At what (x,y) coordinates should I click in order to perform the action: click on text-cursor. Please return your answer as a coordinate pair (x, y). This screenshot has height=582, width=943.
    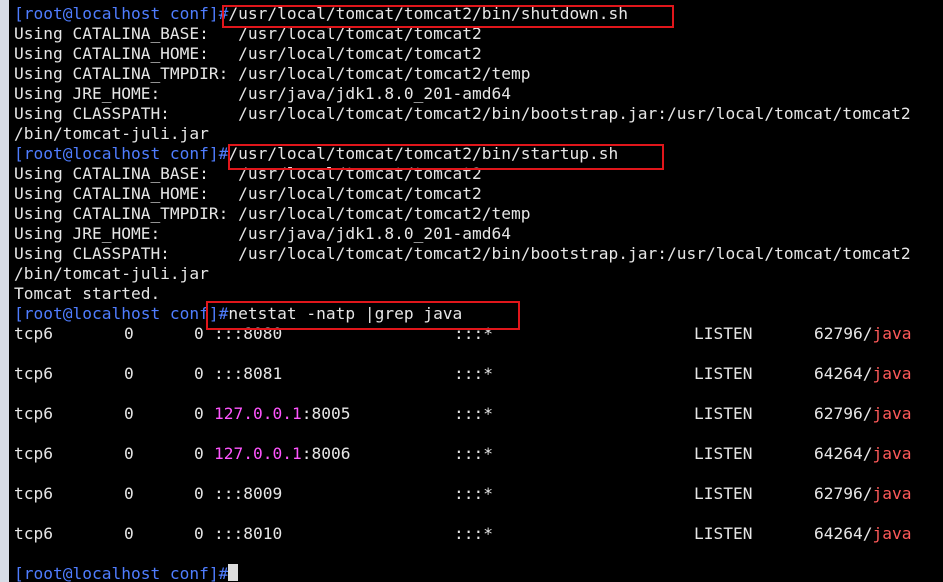
    Looking at the image, I should click on (233, 572).